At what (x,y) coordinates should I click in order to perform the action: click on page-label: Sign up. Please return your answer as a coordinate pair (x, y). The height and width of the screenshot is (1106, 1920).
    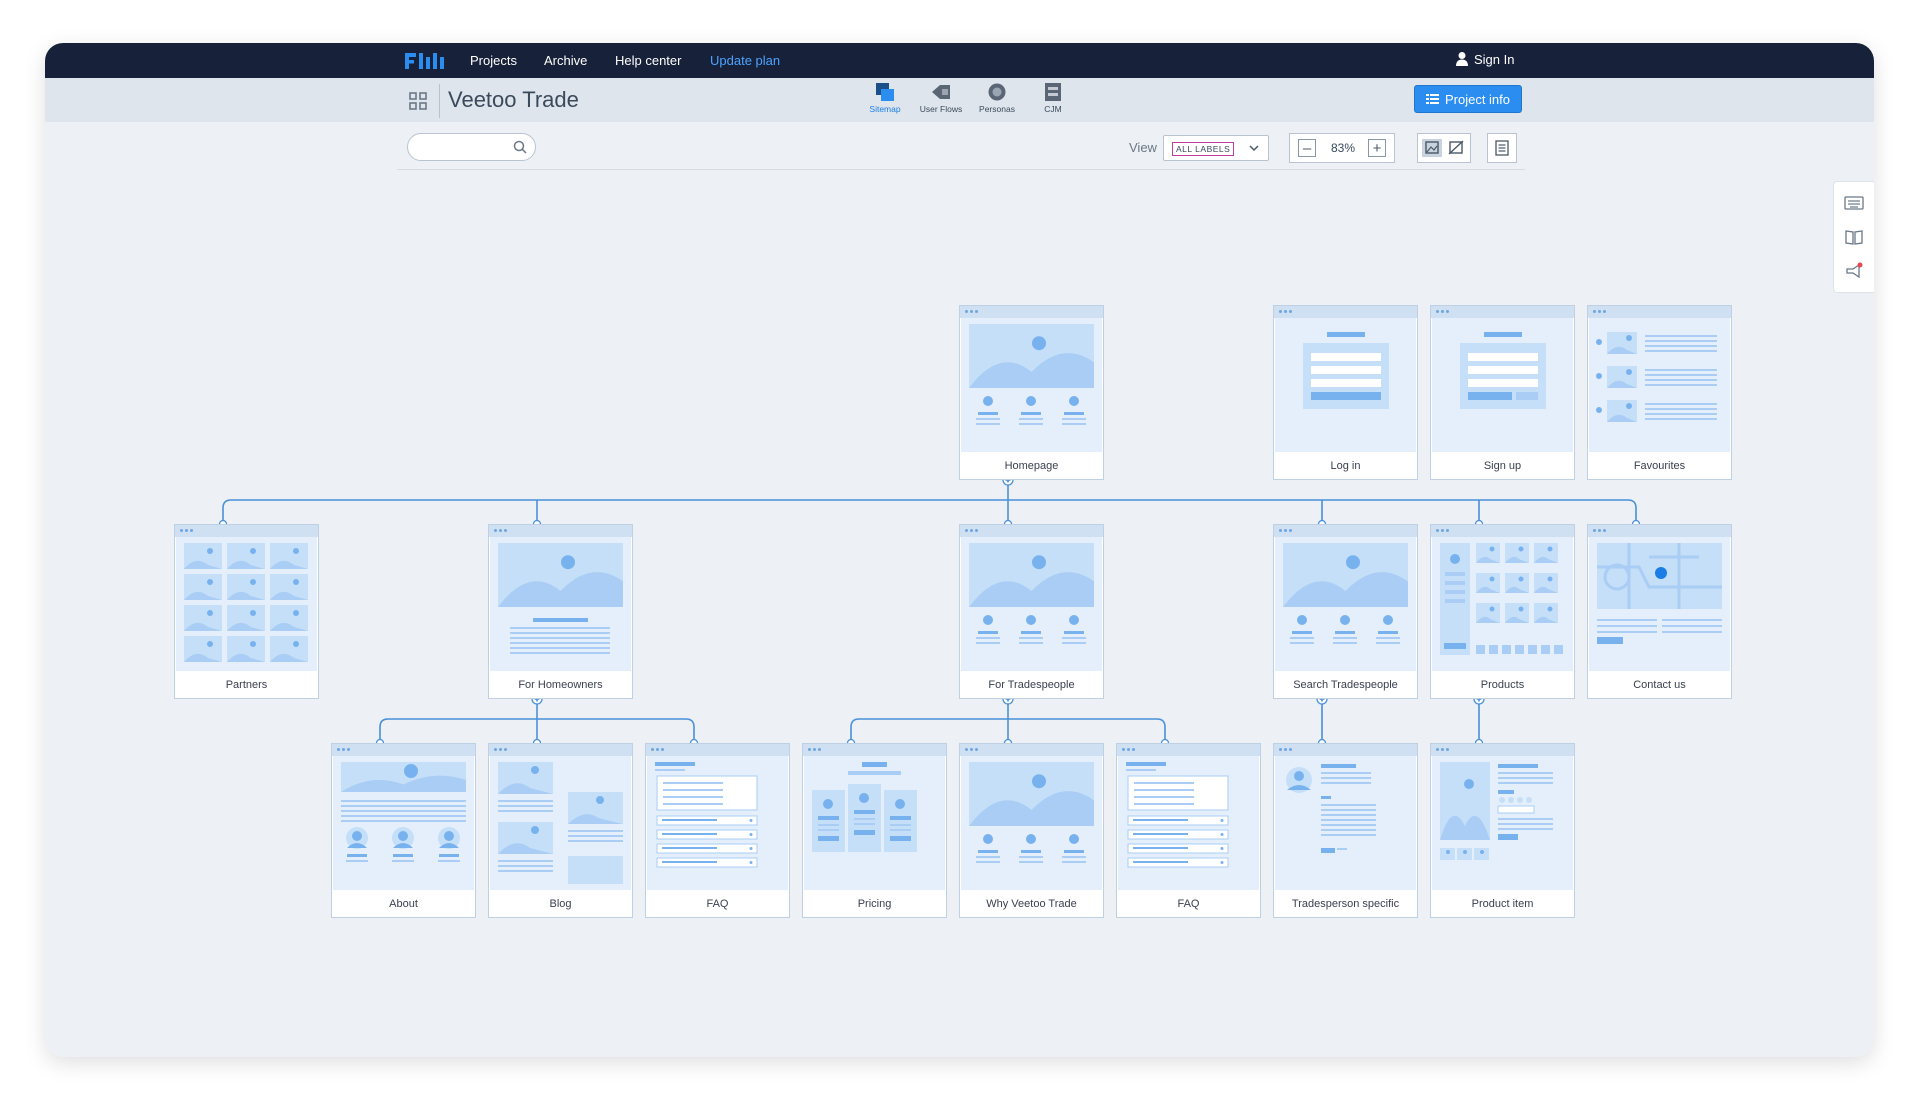
    Looking at the image, I should click on (1502, 466).